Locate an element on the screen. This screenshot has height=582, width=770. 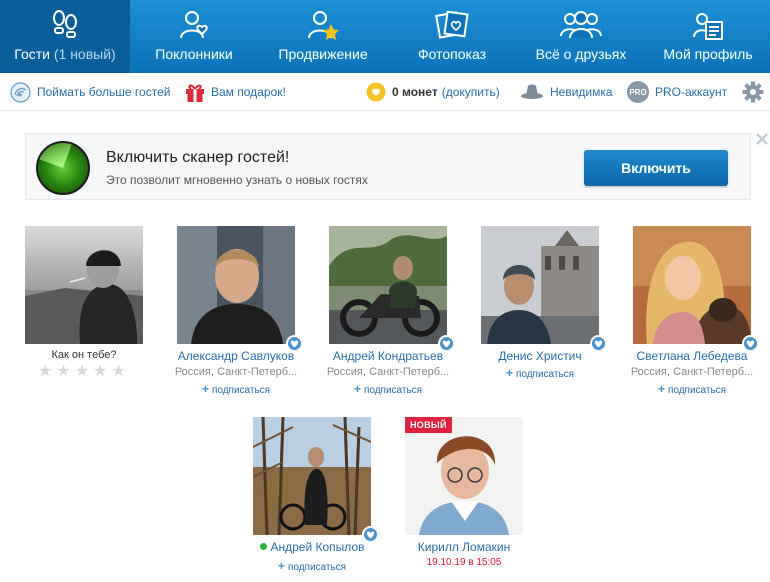
person-heart-icon is located at coordinates (194, 25).